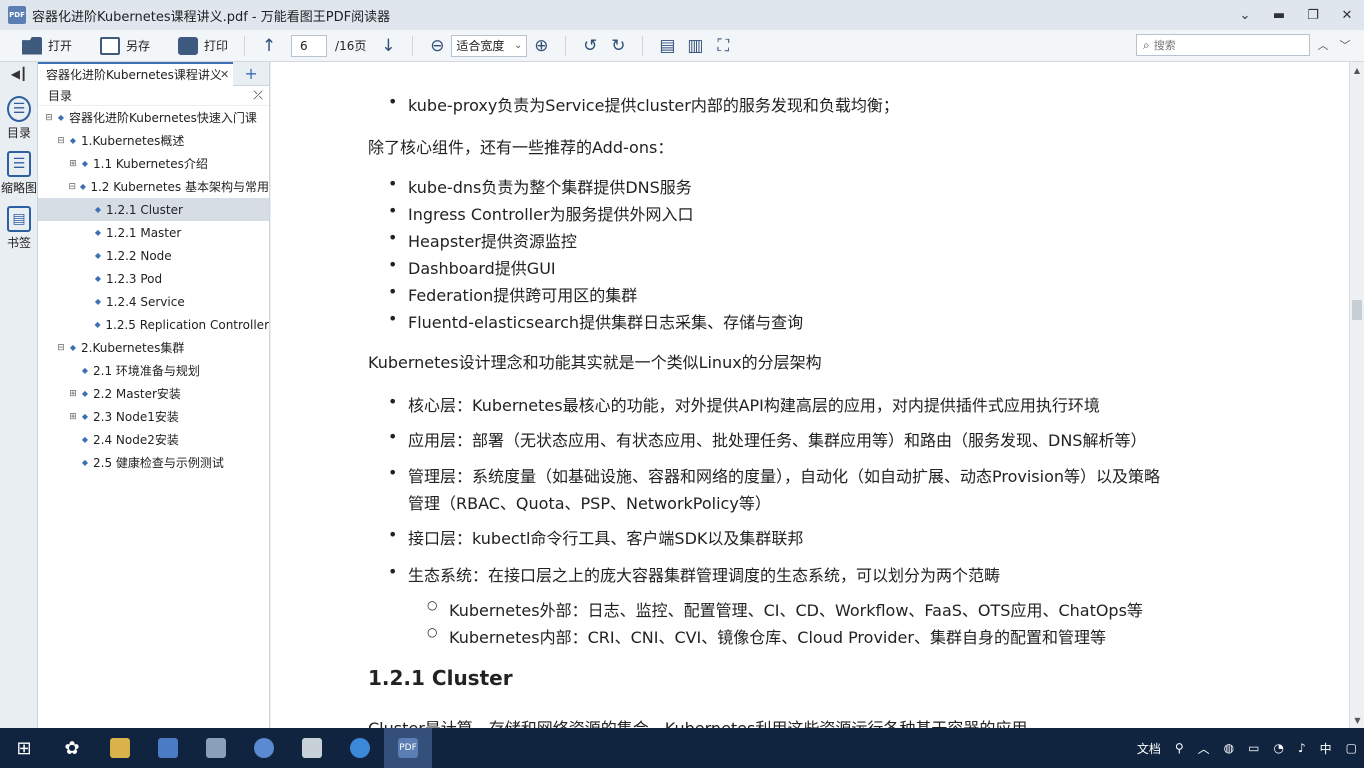  Describe the element at coordinates (1302, 748) in the screenshot. I see `volume-icon: ♪` at that location.